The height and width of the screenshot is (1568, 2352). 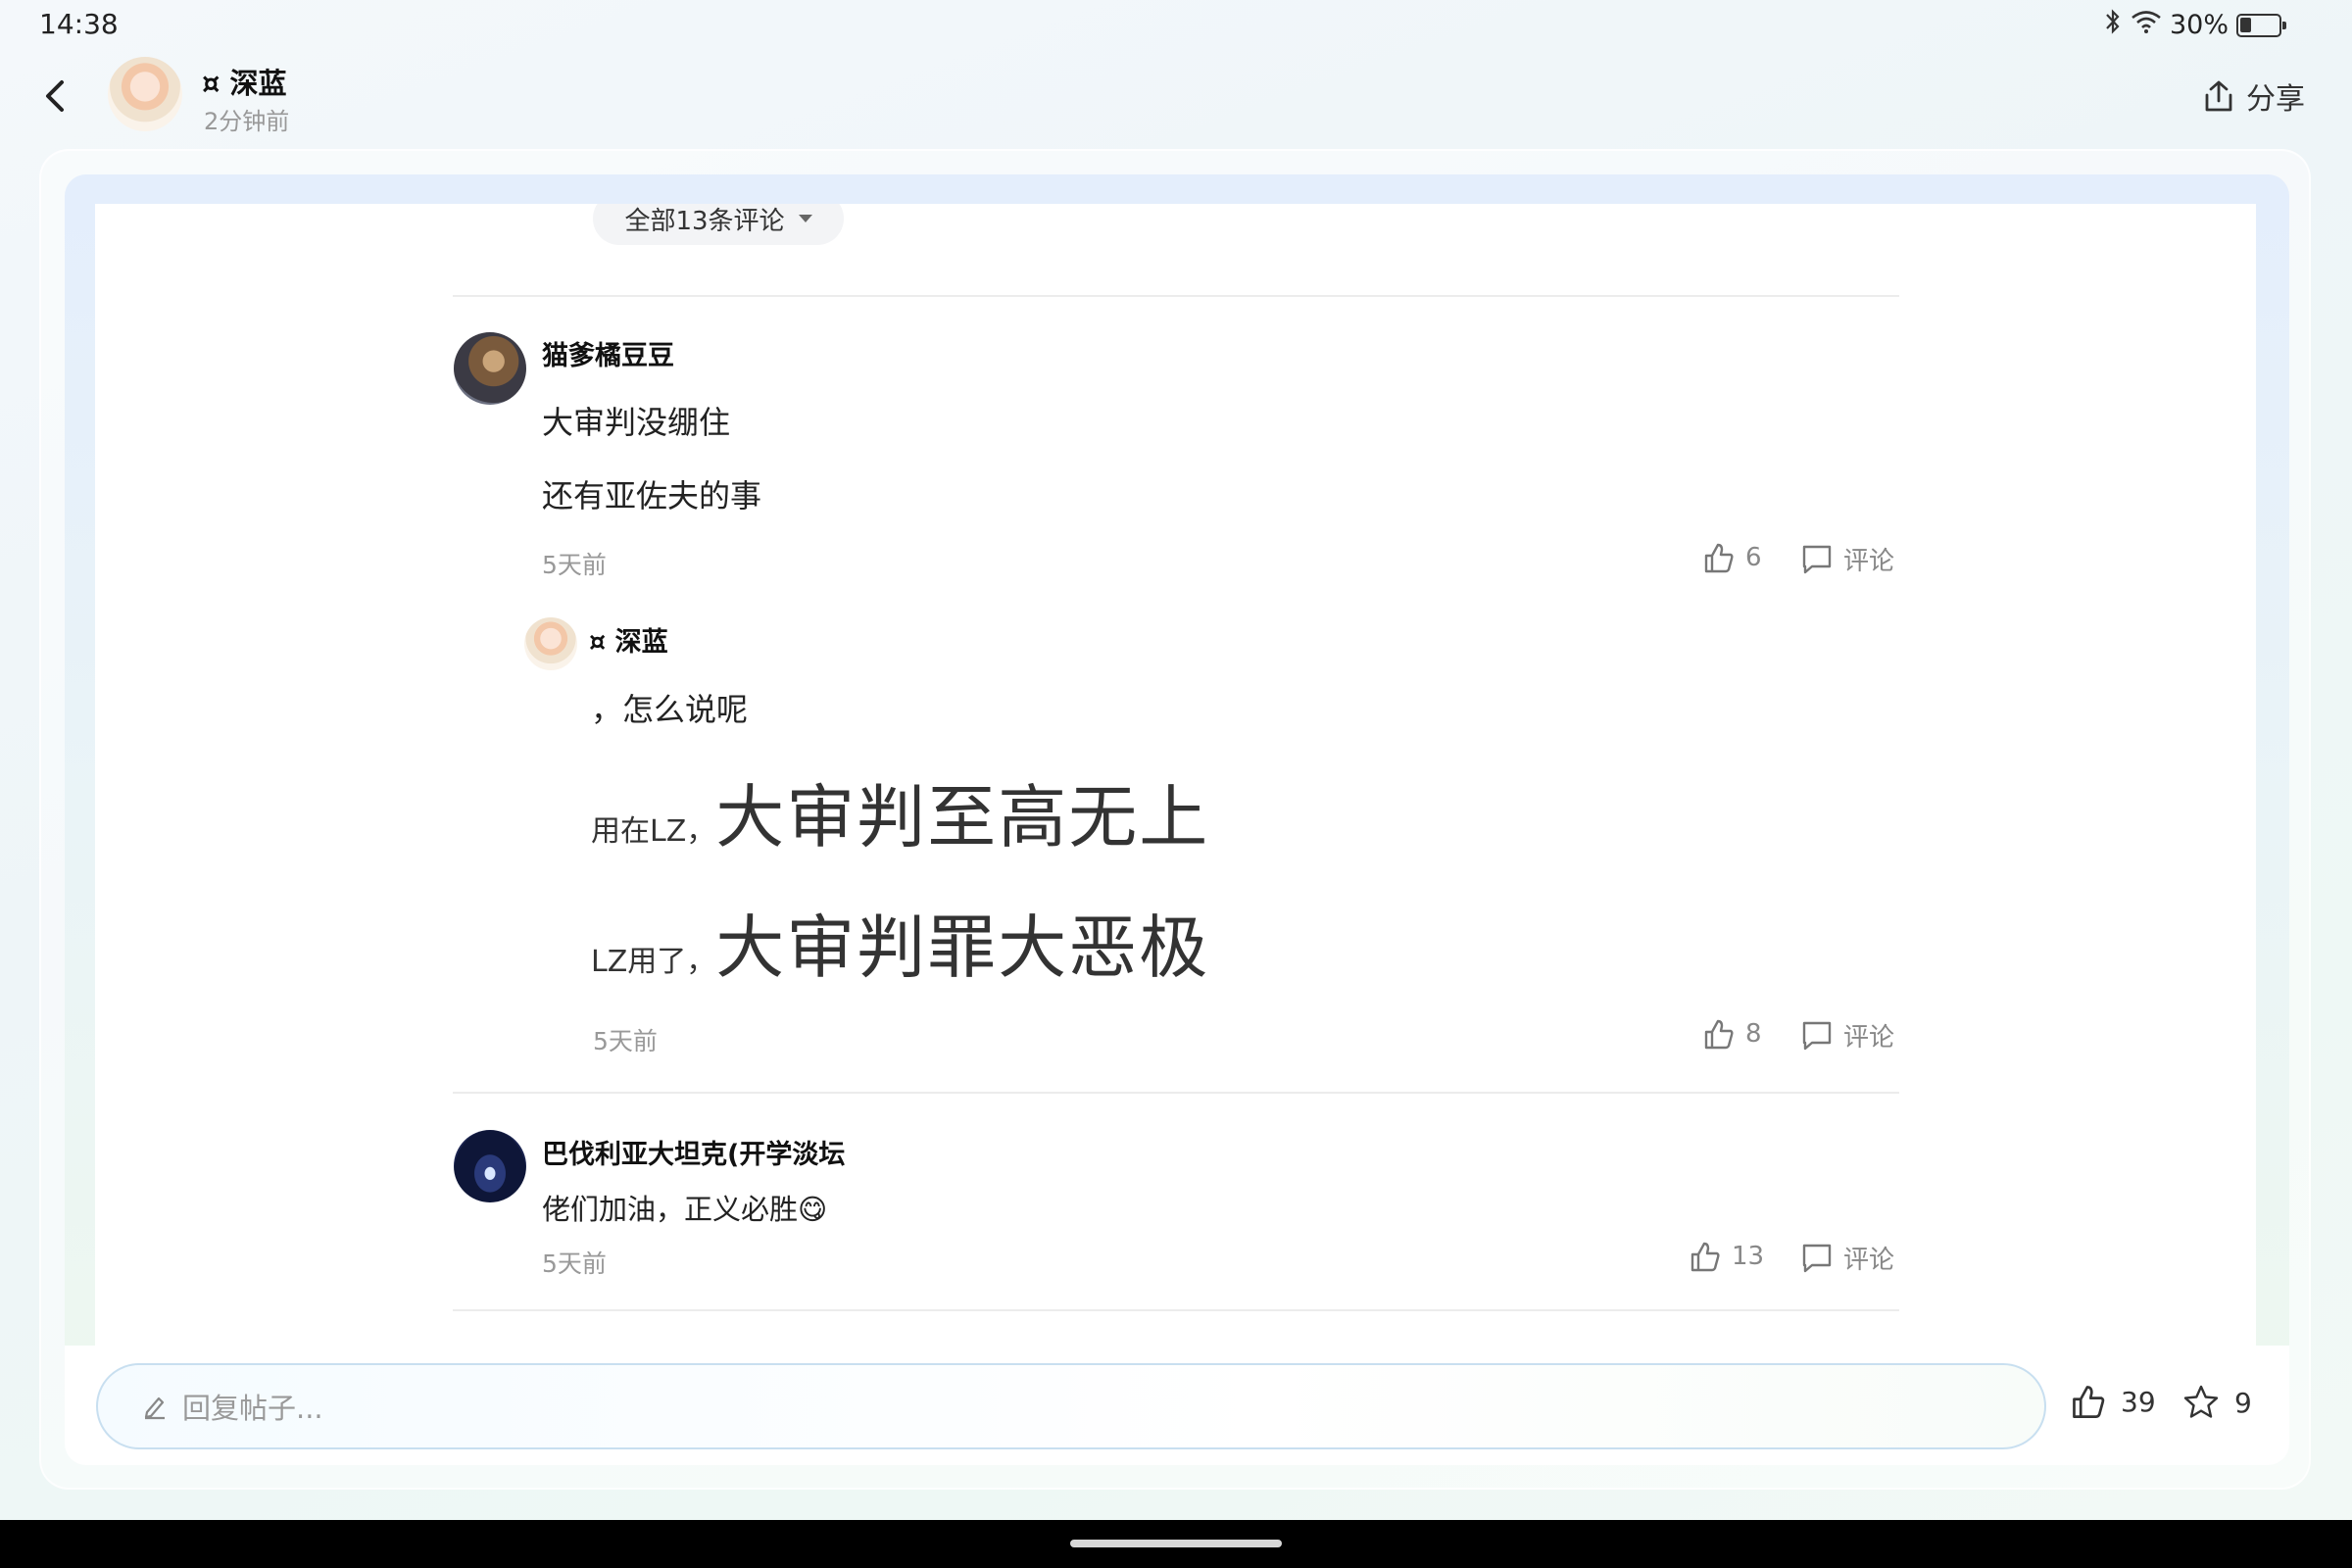 I want to click on author-name: ¤ 深蓝, so click(x=244, y=81).